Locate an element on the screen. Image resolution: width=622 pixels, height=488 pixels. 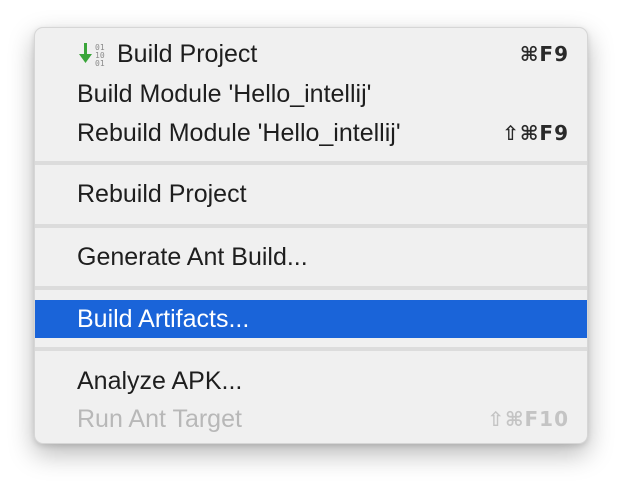
menu-item-shortcut: ⇧⌘F10 is located at coordinates (528, 419).